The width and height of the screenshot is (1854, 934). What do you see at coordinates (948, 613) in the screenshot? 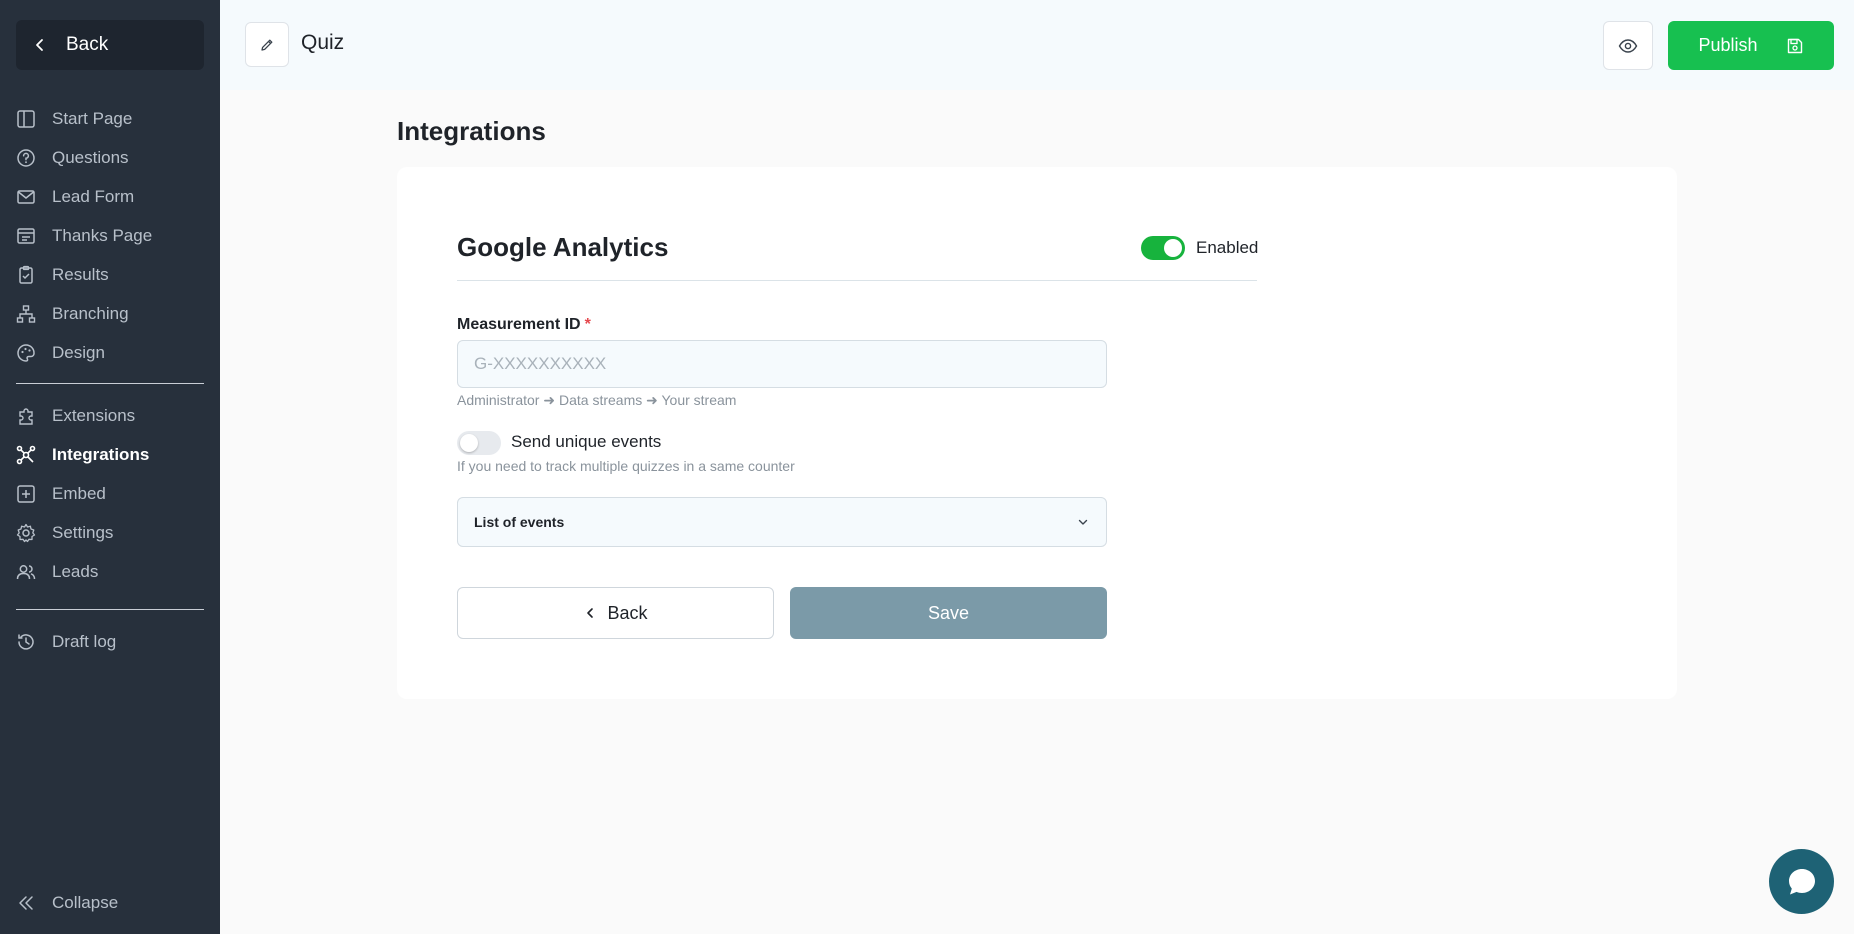
I see `save-button: Save` at bounding box center [948, 613].